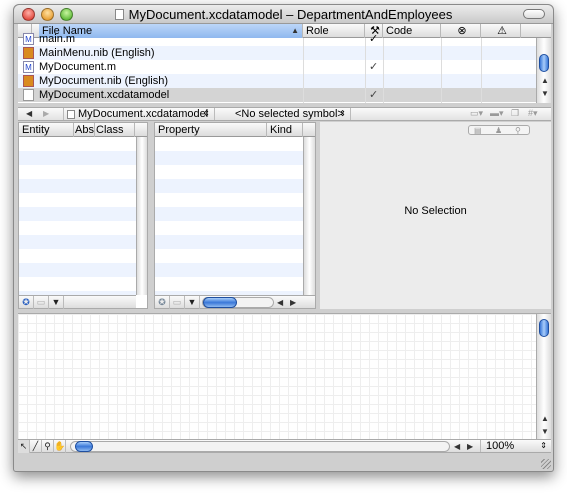 The width and height of the screenshot is (567, 493). I want to click on column-abs: Abs, so click(84, 130).